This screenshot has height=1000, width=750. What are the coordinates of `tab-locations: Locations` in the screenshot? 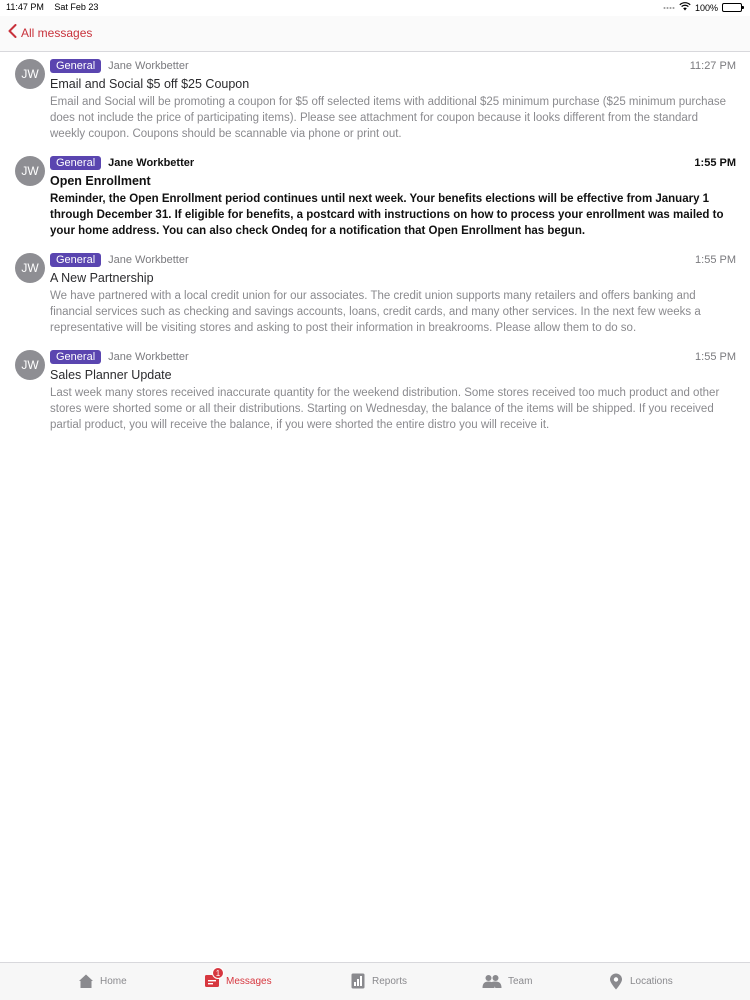 It's located at (640, 981).